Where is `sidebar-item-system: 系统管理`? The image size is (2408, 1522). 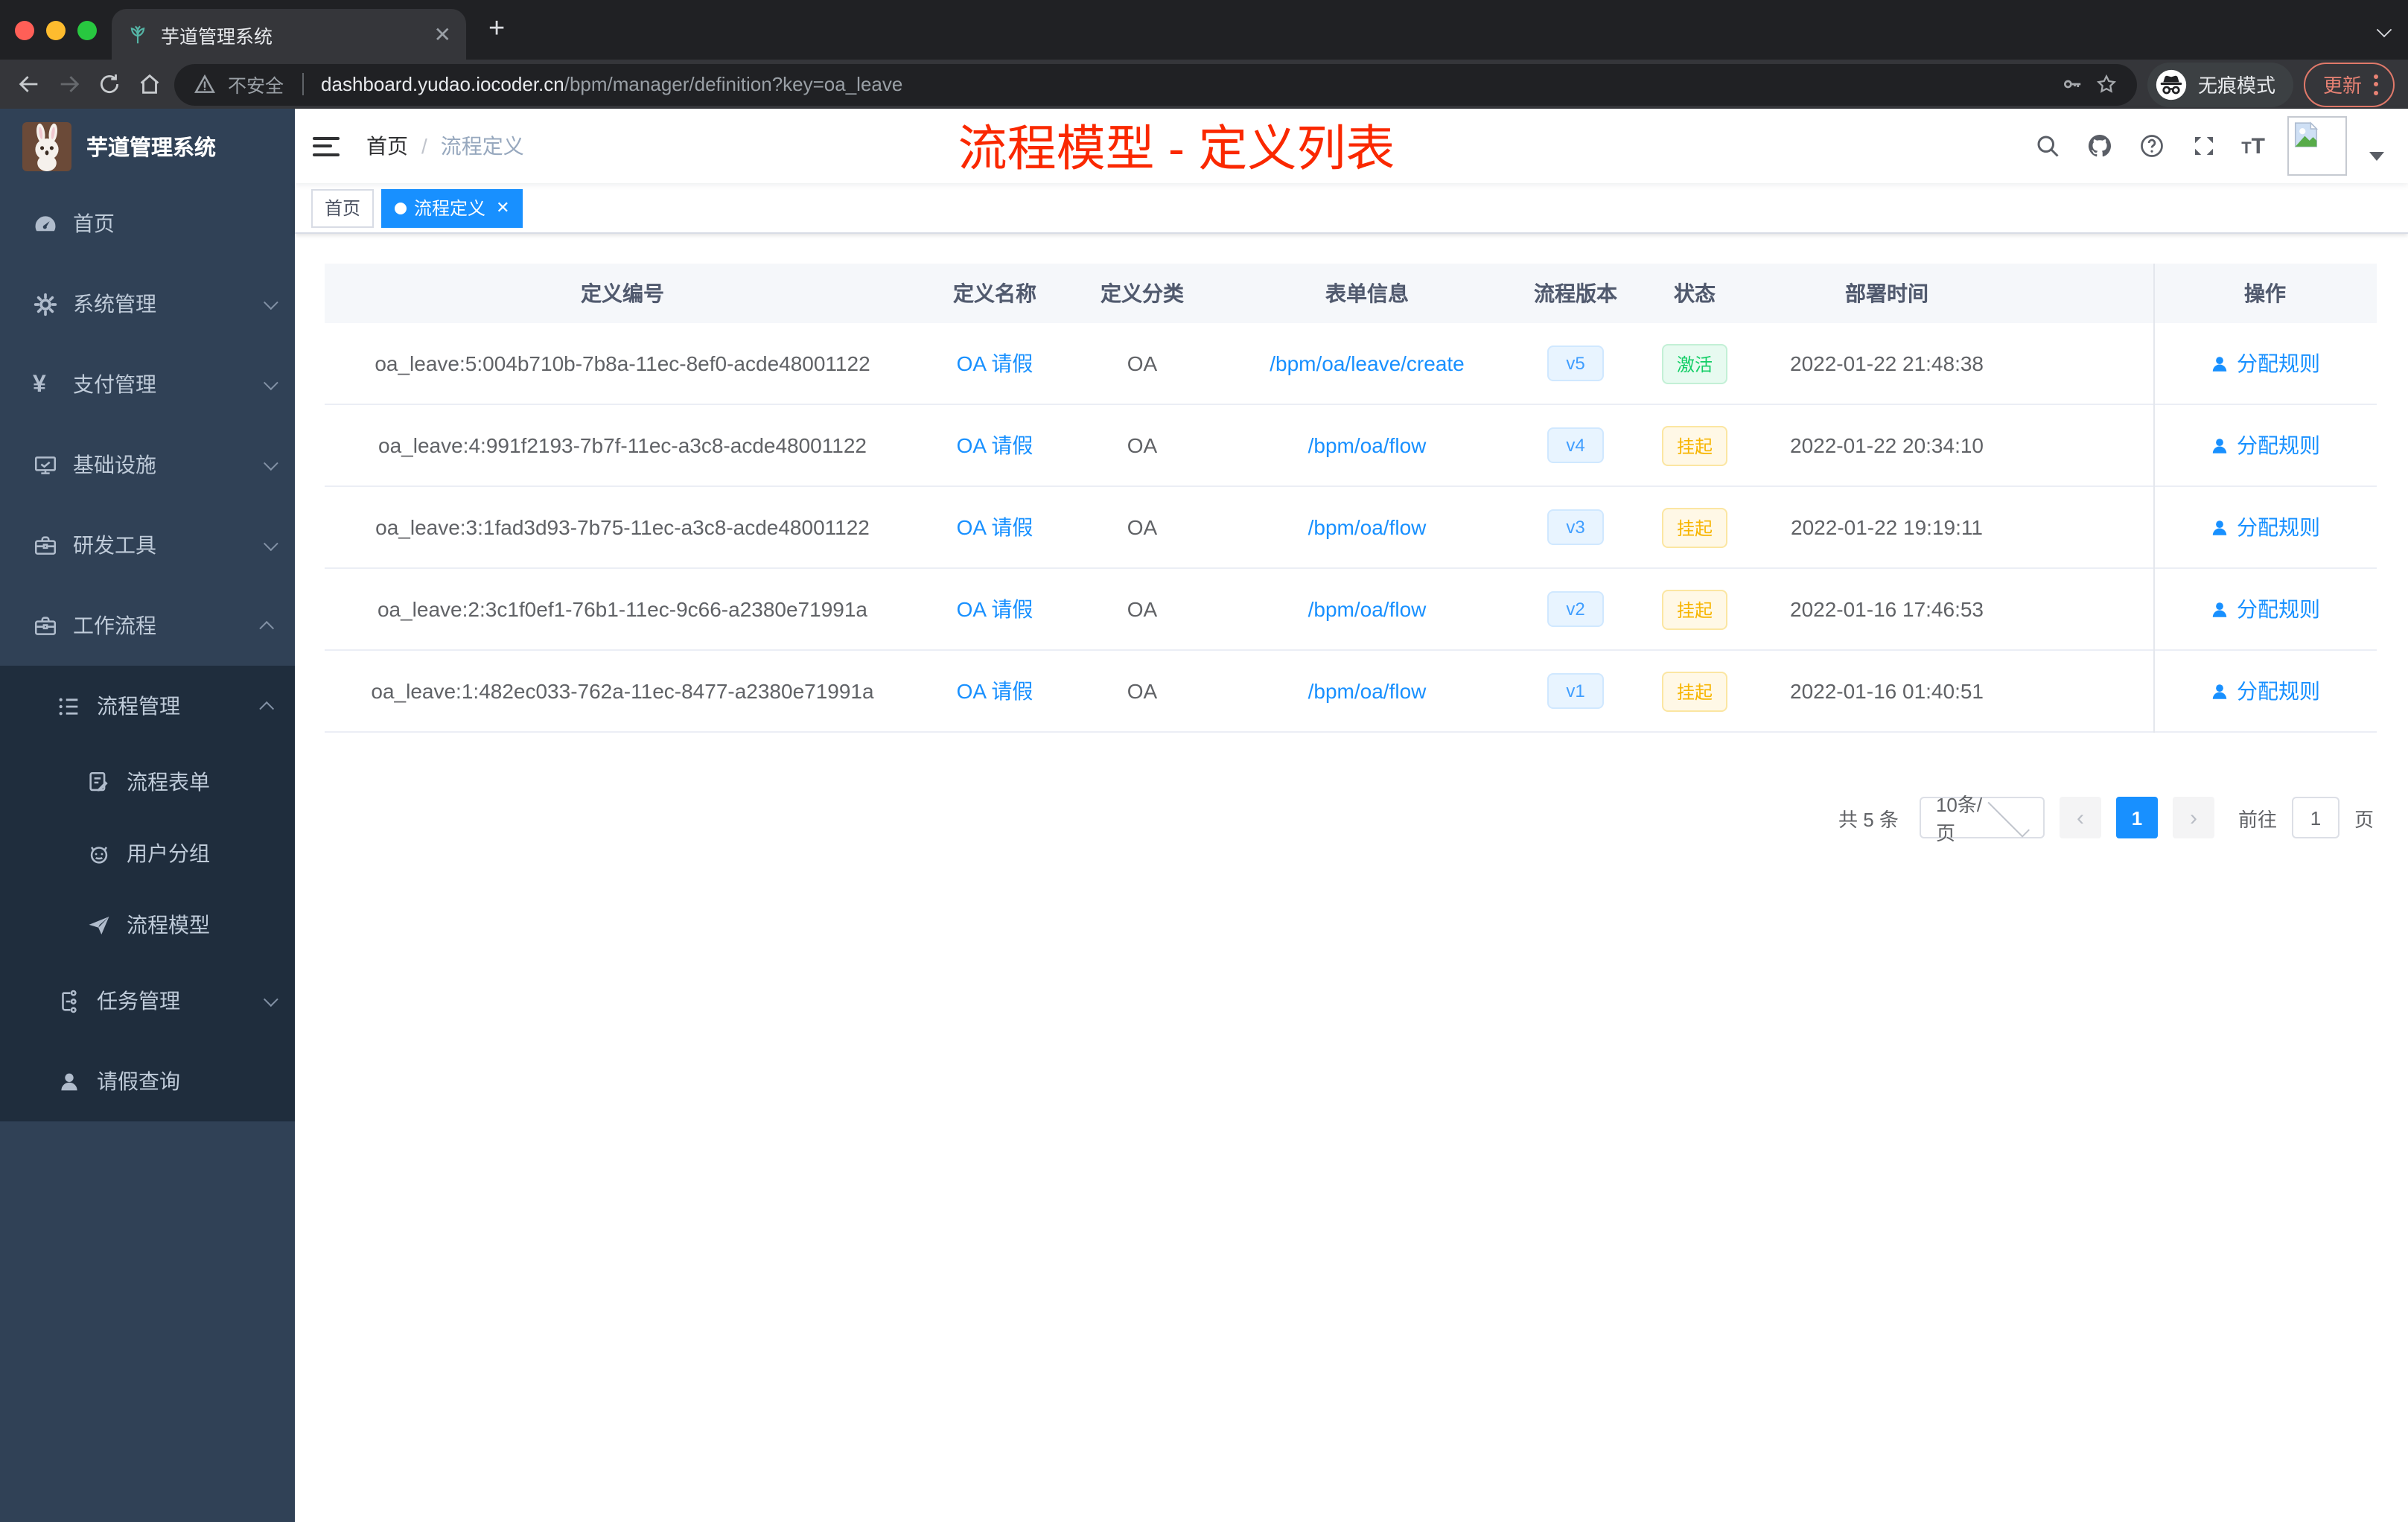 sidebar-item-system: 系统管理 is located at coordinates (147, 304).